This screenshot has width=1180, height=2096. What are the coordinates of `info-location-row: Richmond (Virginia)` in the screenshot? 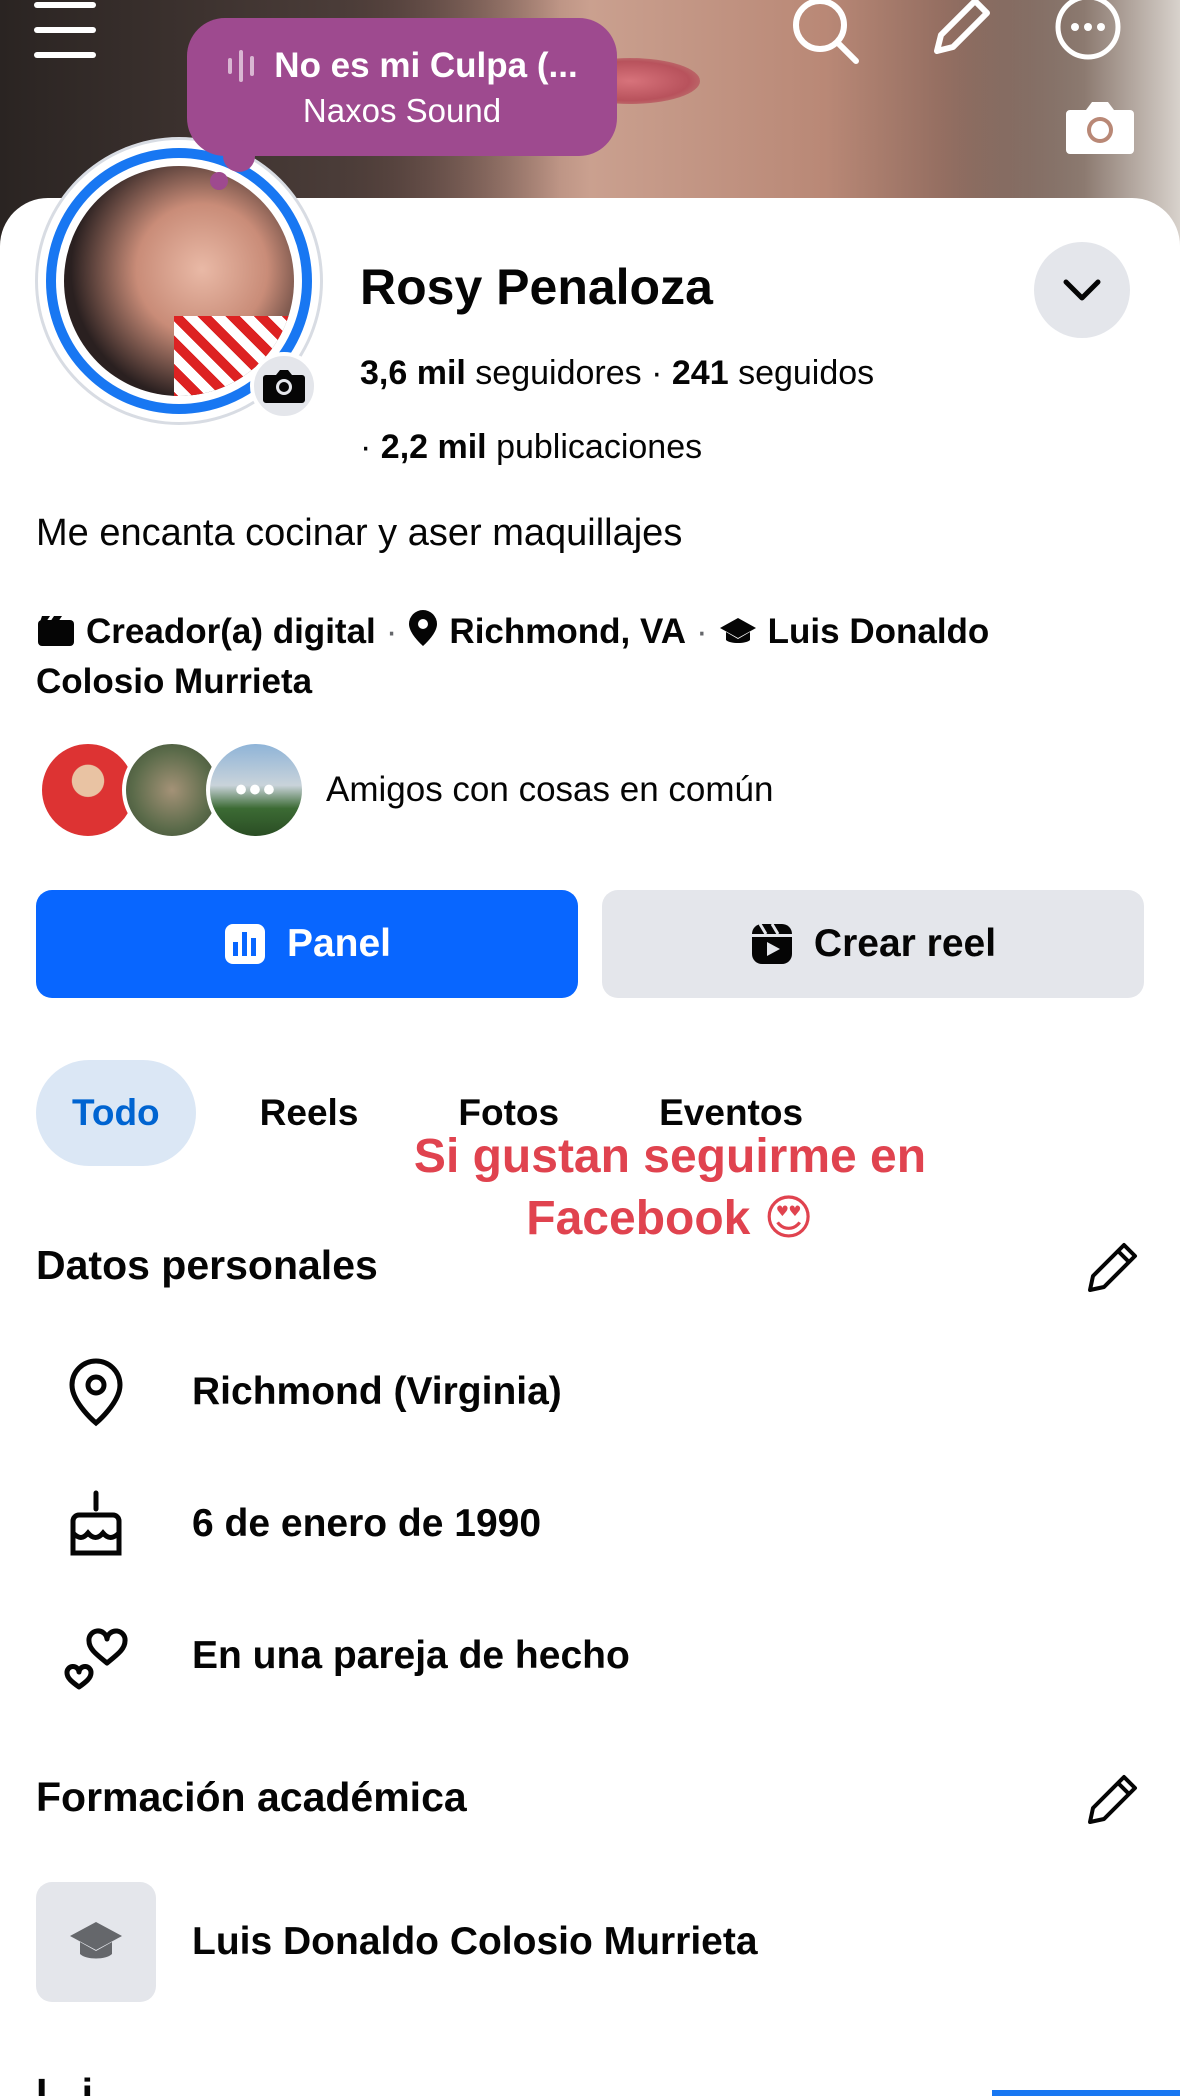 It's located at (586, 1392).